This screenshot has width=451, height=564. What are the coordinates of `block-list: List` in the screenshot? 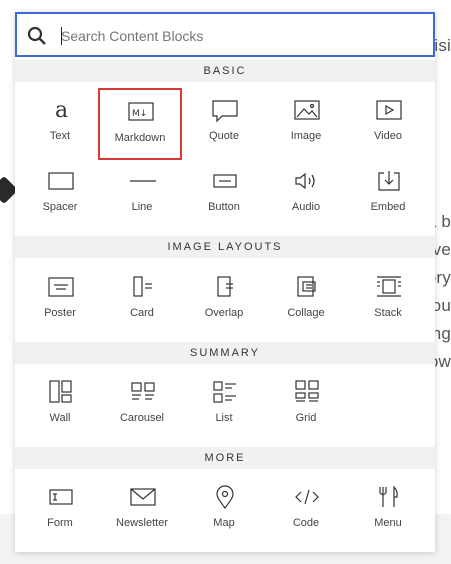 It's located at (224, 403).